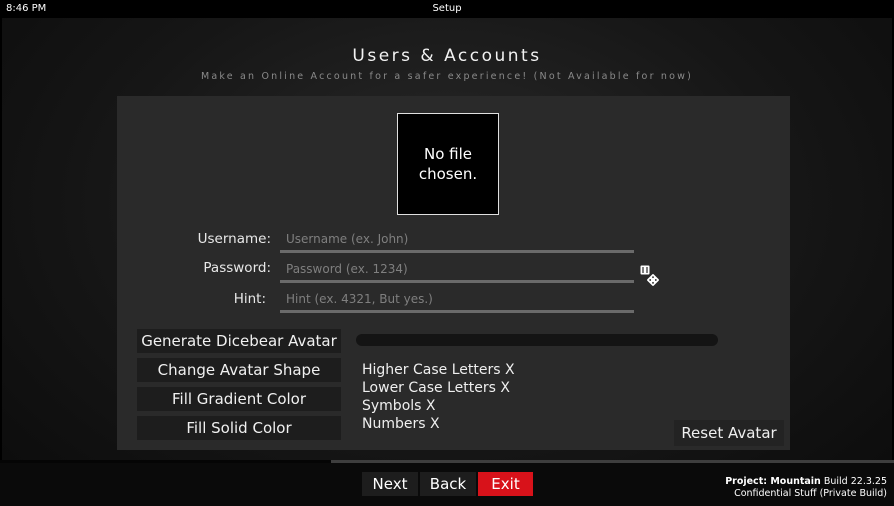  Describe the element at coordinates (436, 388) in the screenshot. I see `requirement-lowercase: Lower Case Letters X` at that location.